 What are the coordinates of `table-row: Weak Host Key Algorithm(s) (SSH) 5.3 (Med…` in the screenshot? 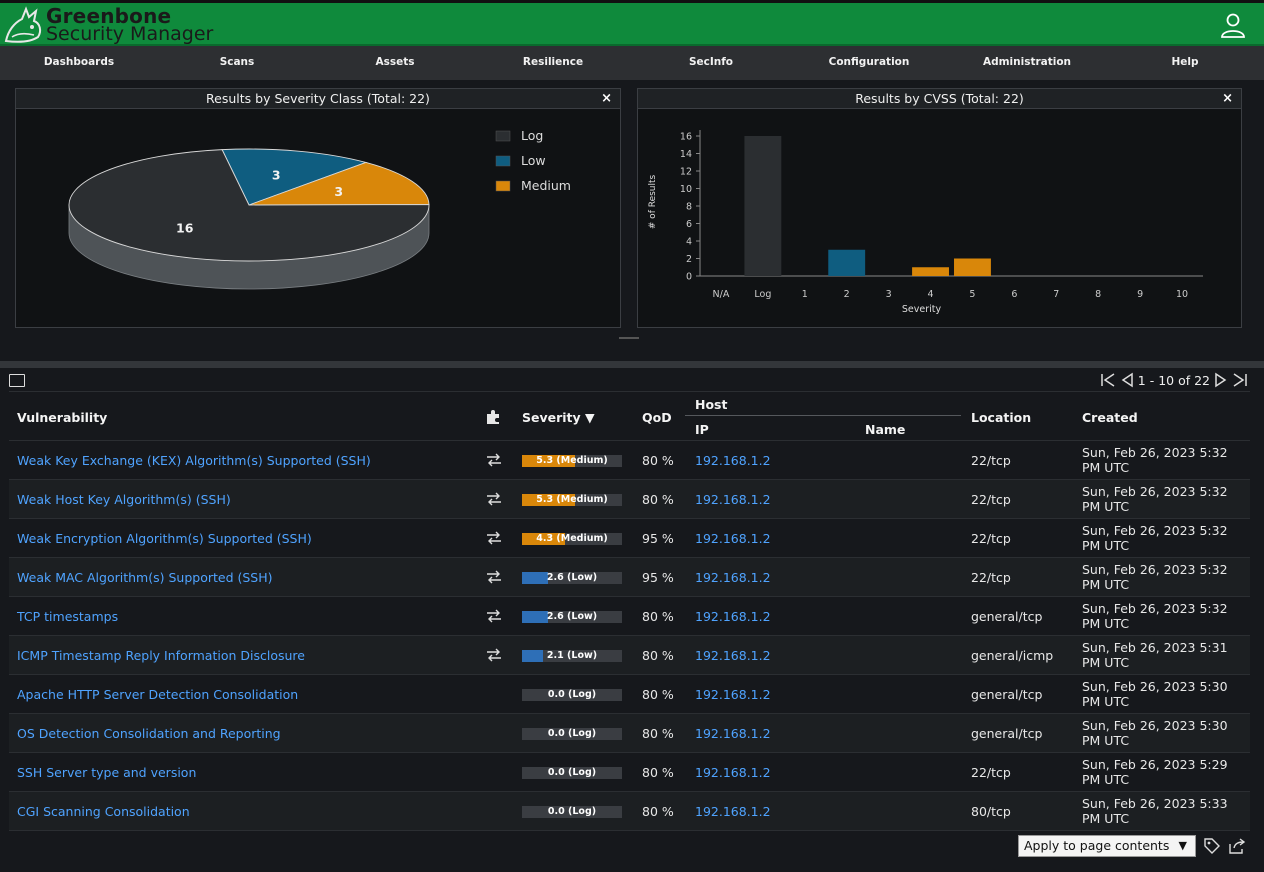 It's located at (629, 499).